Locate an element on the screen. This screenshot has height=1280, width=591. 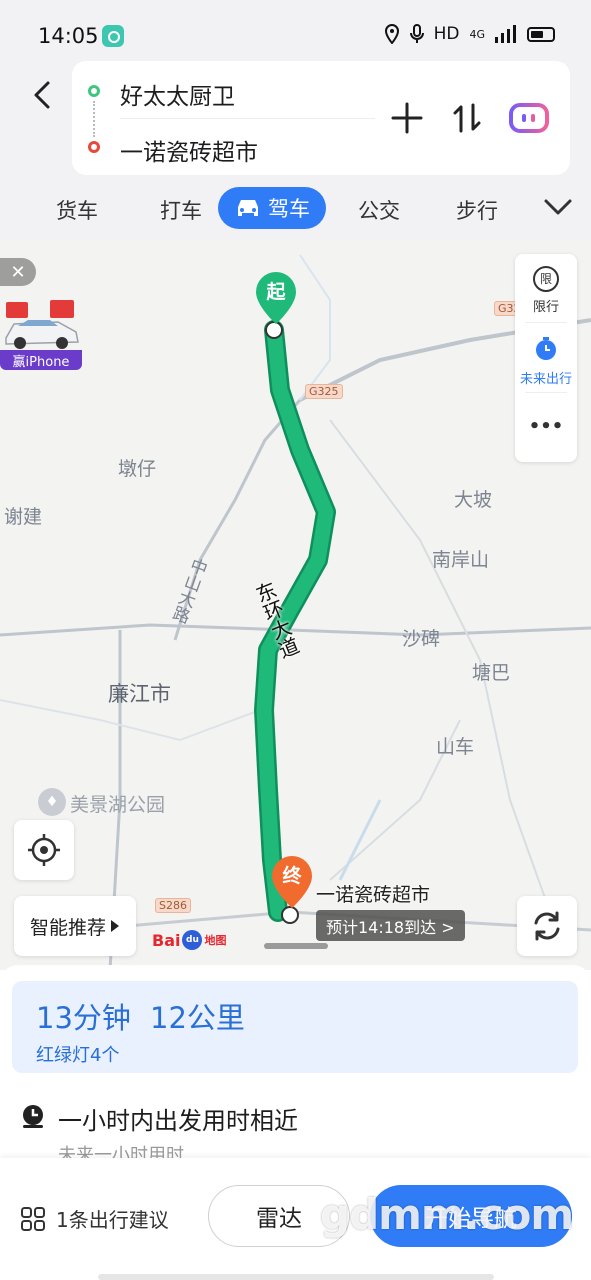
baidu-paw-icon: du is located at coordinates (192, 940).